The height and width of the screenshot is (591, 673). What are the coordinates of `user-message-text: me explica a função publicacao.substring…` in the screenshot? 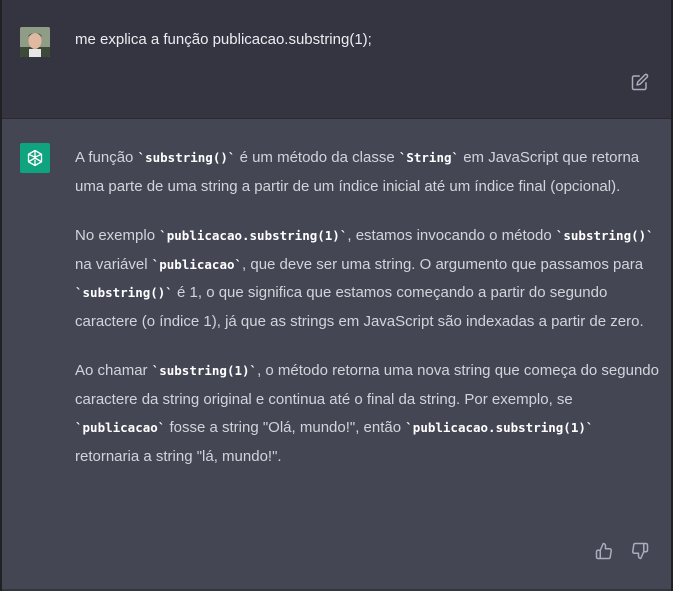 It's located at (223, 39).